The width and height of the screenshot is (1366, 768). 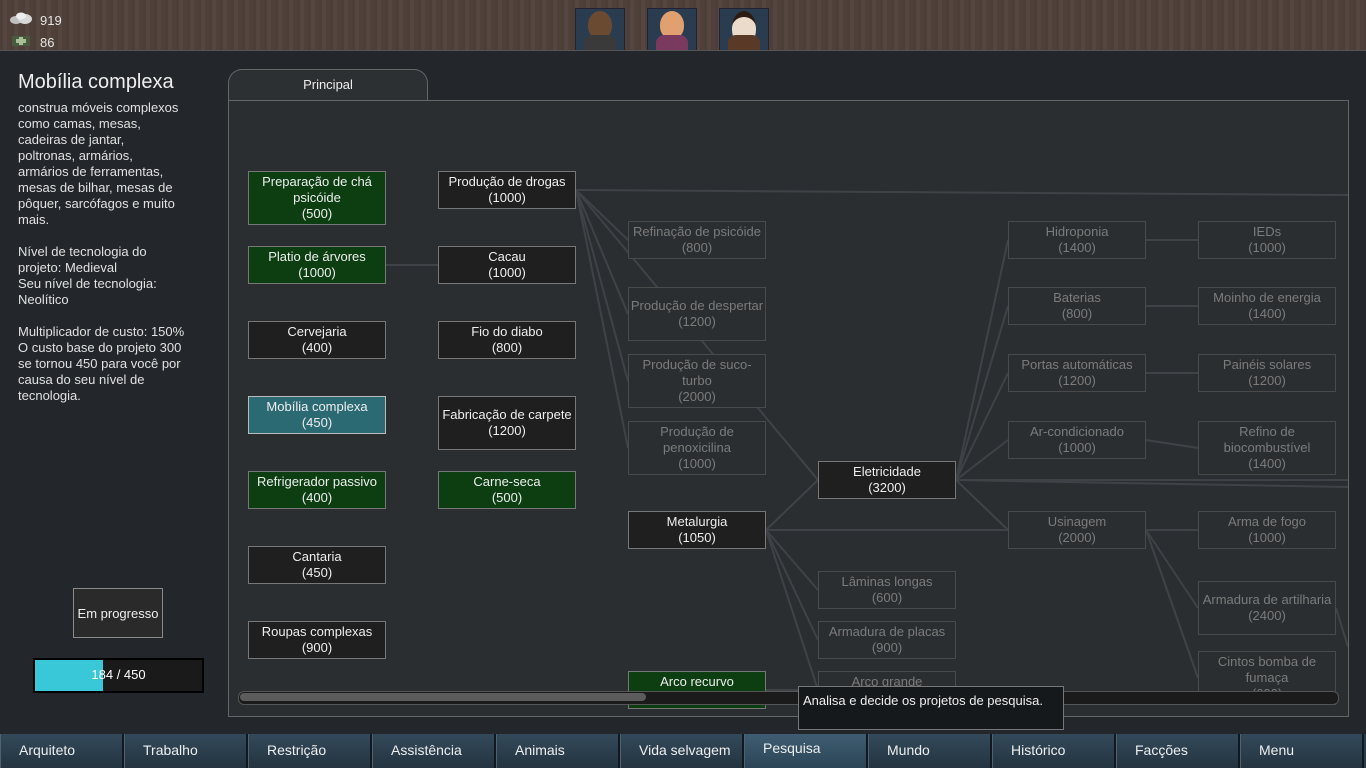 I want to click on research-node: Fio do diabo (800), so click(x=507, y=340).